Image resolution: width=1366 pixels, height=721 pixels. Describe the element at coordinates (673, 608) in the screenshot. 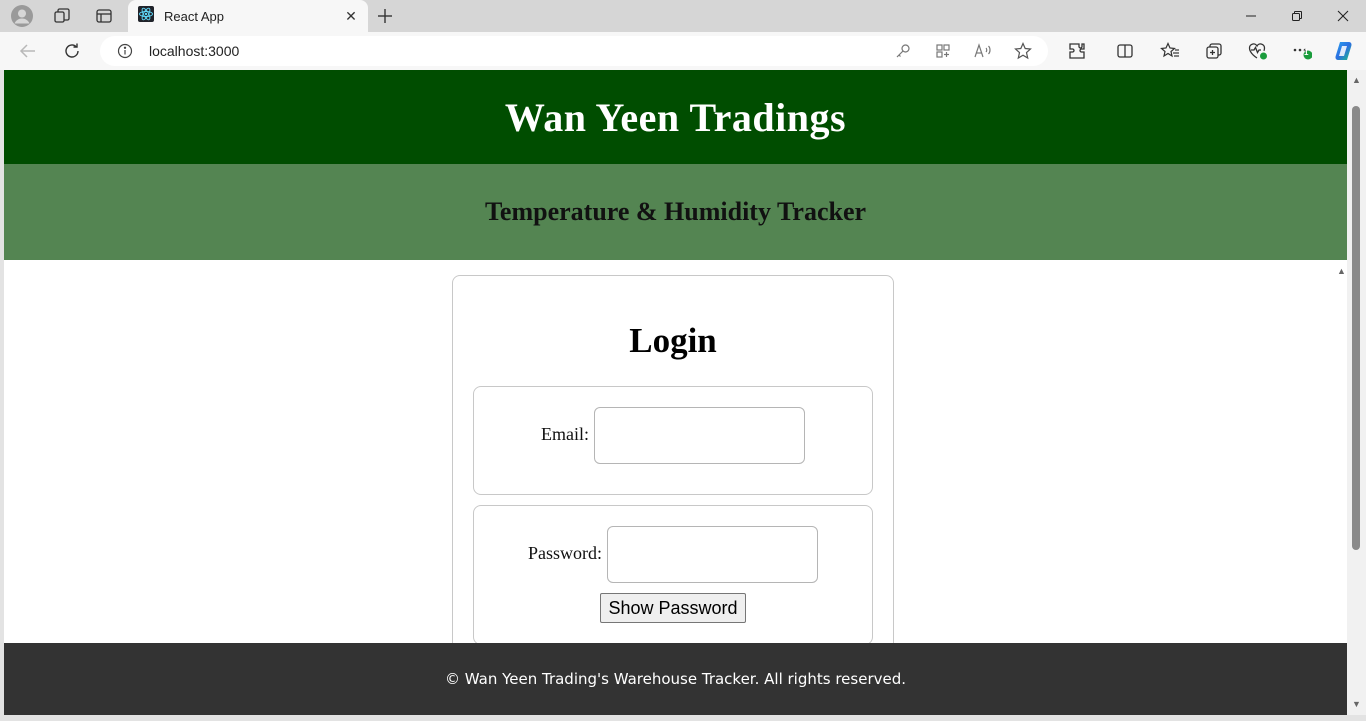

I see `show-password-button: Show Password` at that location.